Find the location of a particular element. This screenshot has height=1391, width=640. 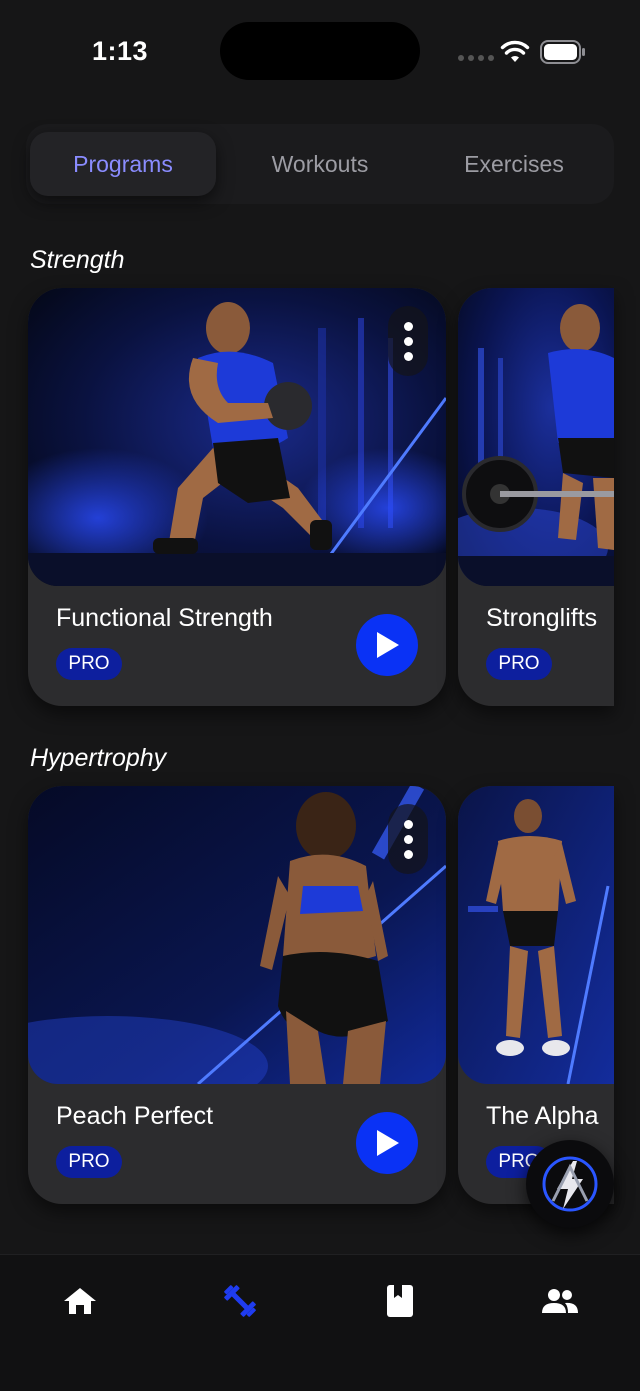

nav-library is located at coordinates (400, 1301).